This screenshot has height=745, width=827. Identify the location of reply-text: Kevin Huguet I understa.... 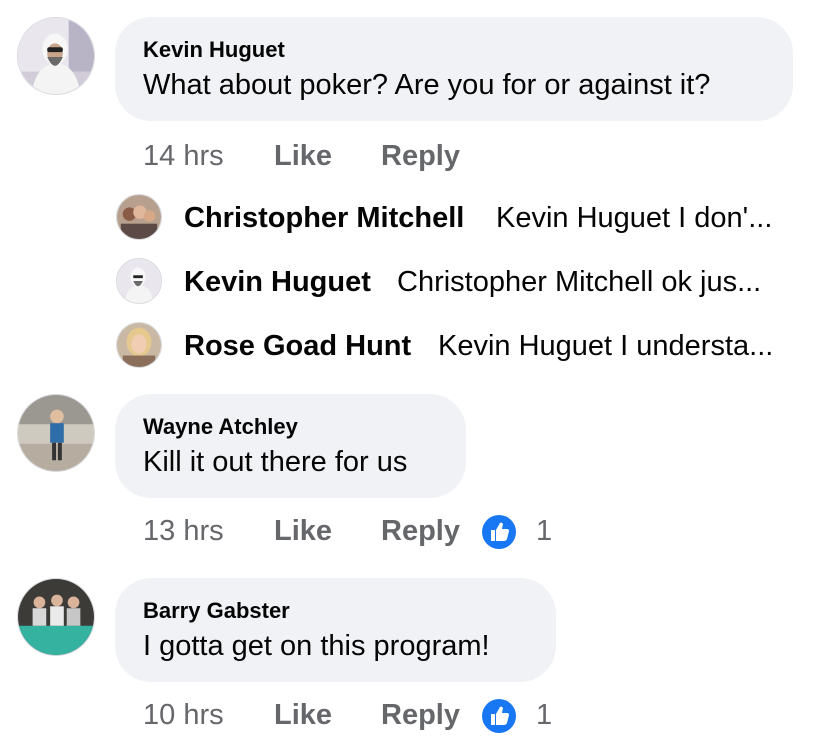
(606, 346).